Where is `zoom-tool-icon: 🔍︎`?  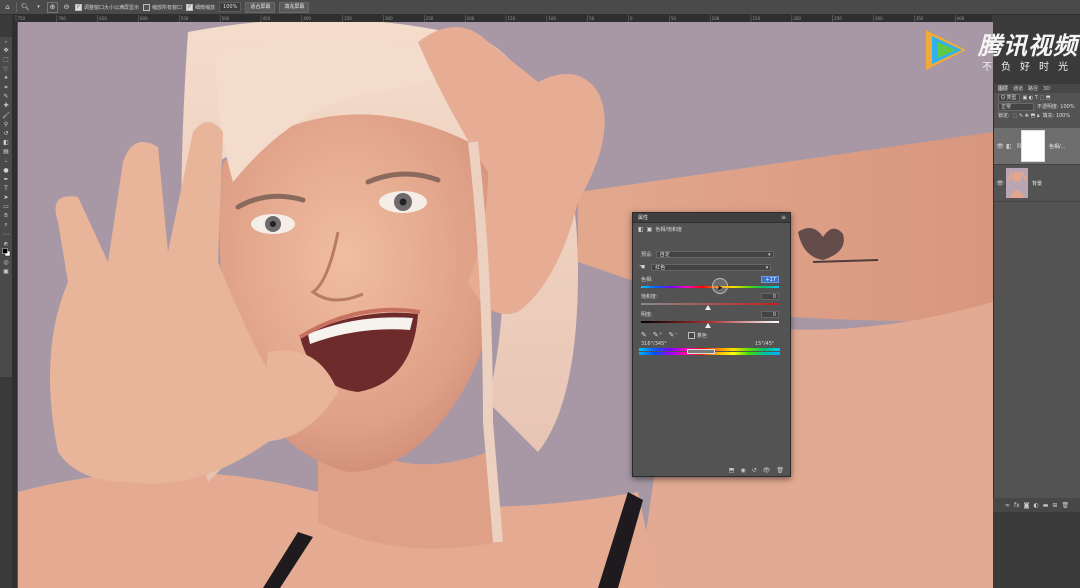 zoom-tool-icon: 🔍︎ is located at coordinates (25, 7).